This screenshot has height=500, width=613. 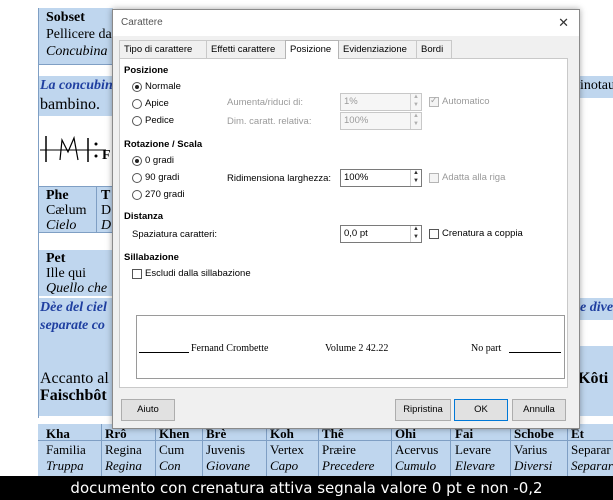 What do you see at coordinates (346, 23) in the screenshot?
I see `dialog-titlebar: Carattere ✕` at bounding box center [346, 23].